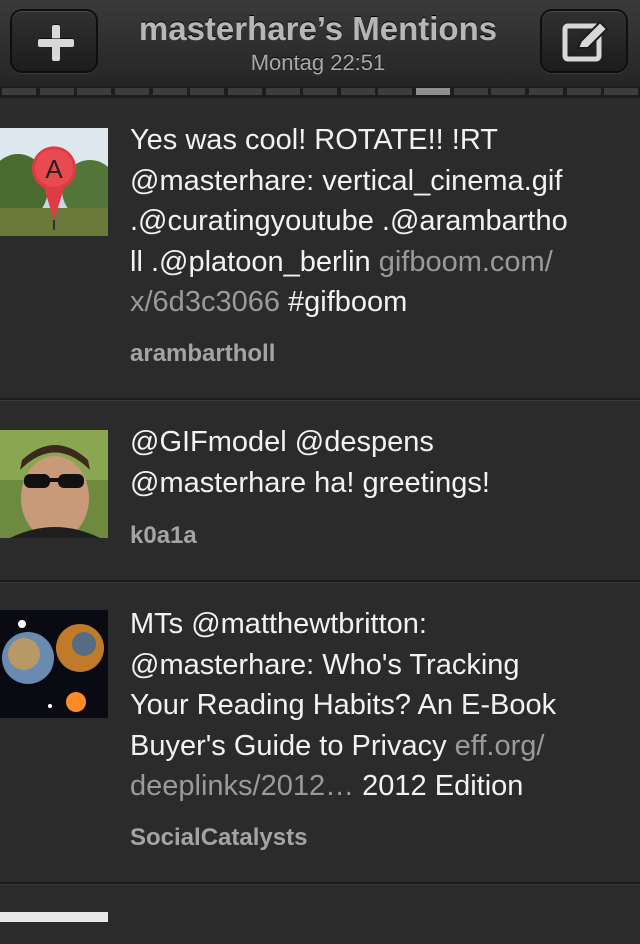  I want to click on tweet-link: eff.org/, so click(500, 746).